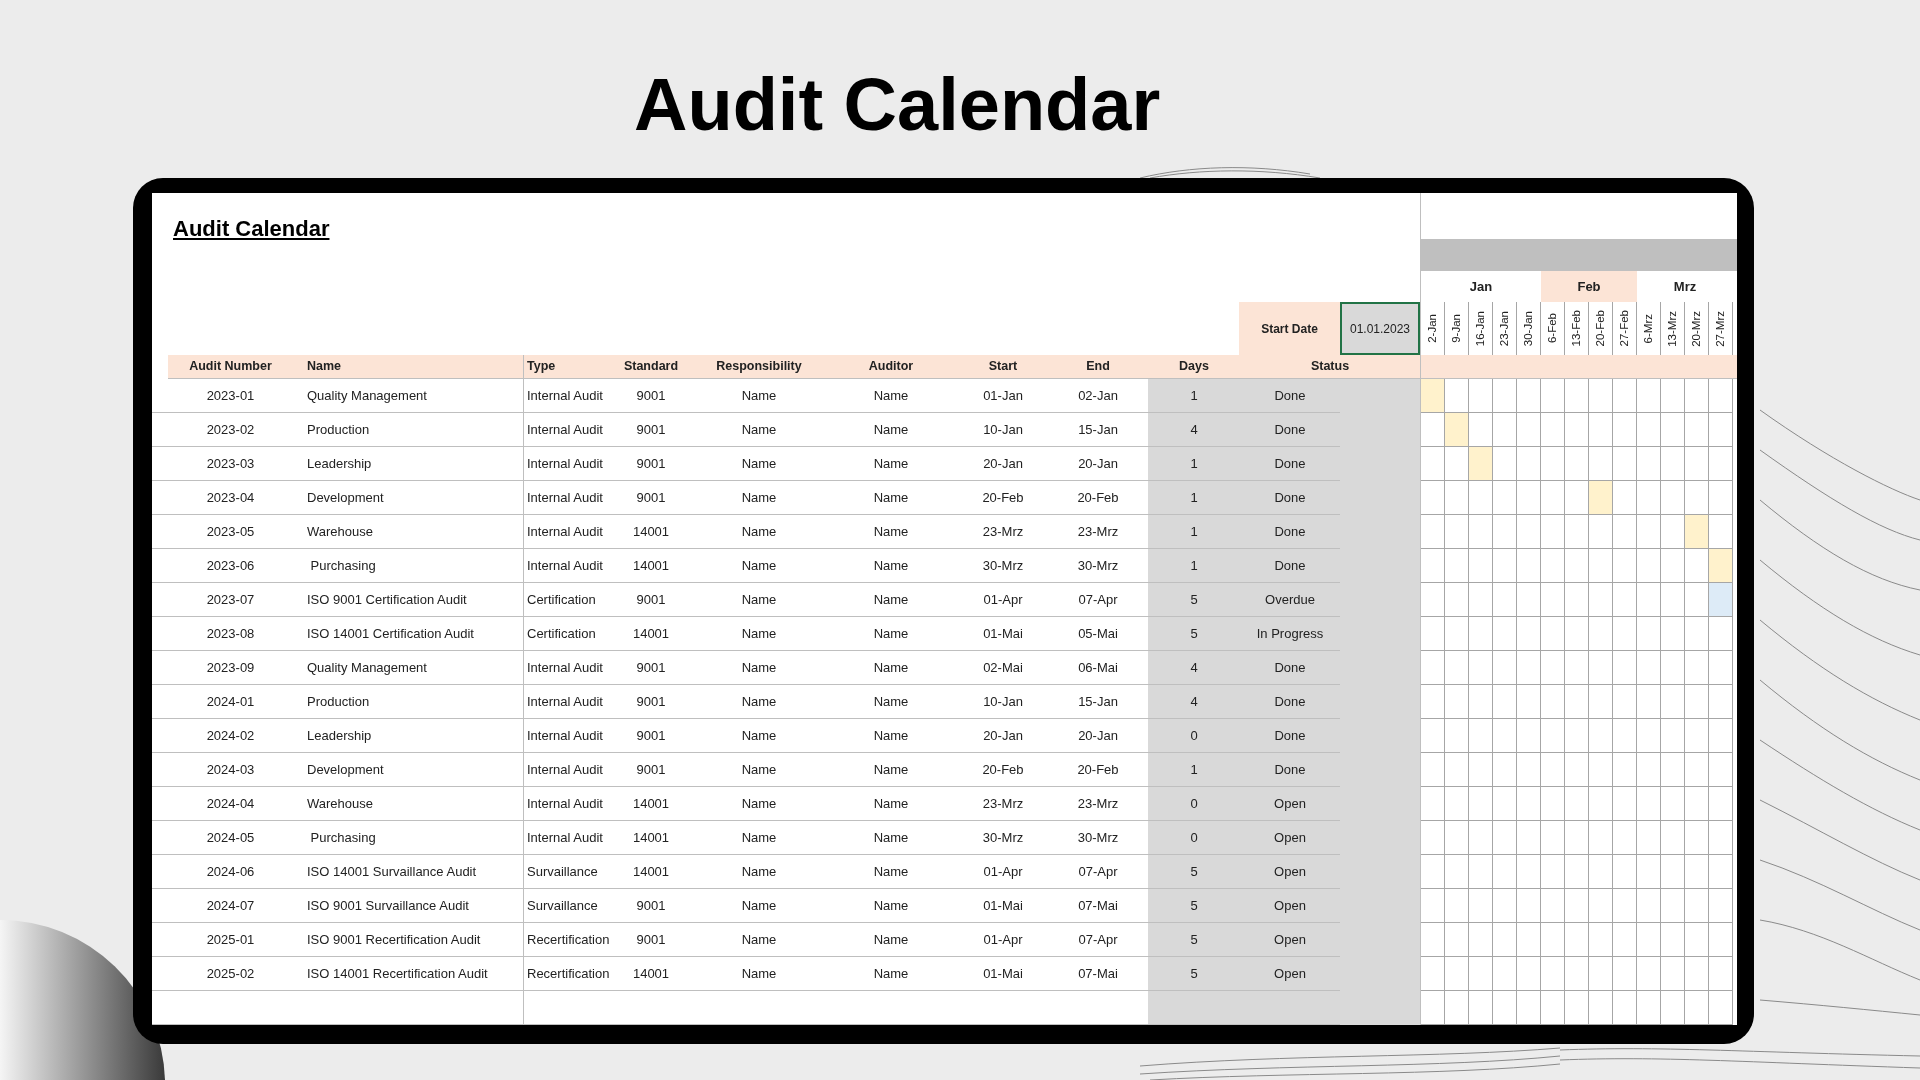  I want to click on table-cell: 01-Mai, so click(1003, 634).